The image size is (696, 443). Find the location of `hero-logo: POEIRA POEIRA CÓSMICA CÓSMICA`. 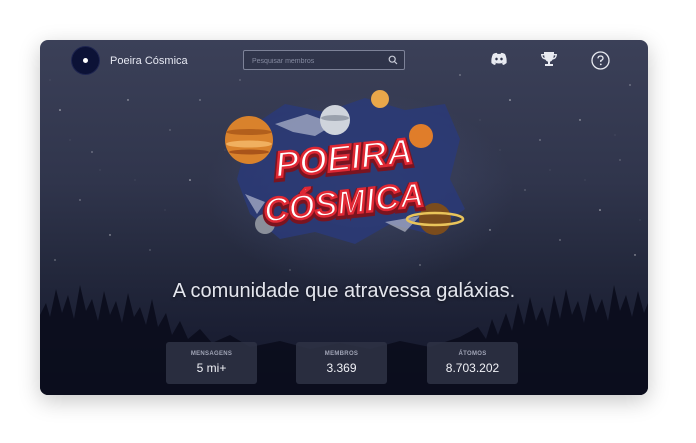

hero-logo: POEIRA POEIRA CÓSMICA CÓSMICA is located at coordinates (345, 167).